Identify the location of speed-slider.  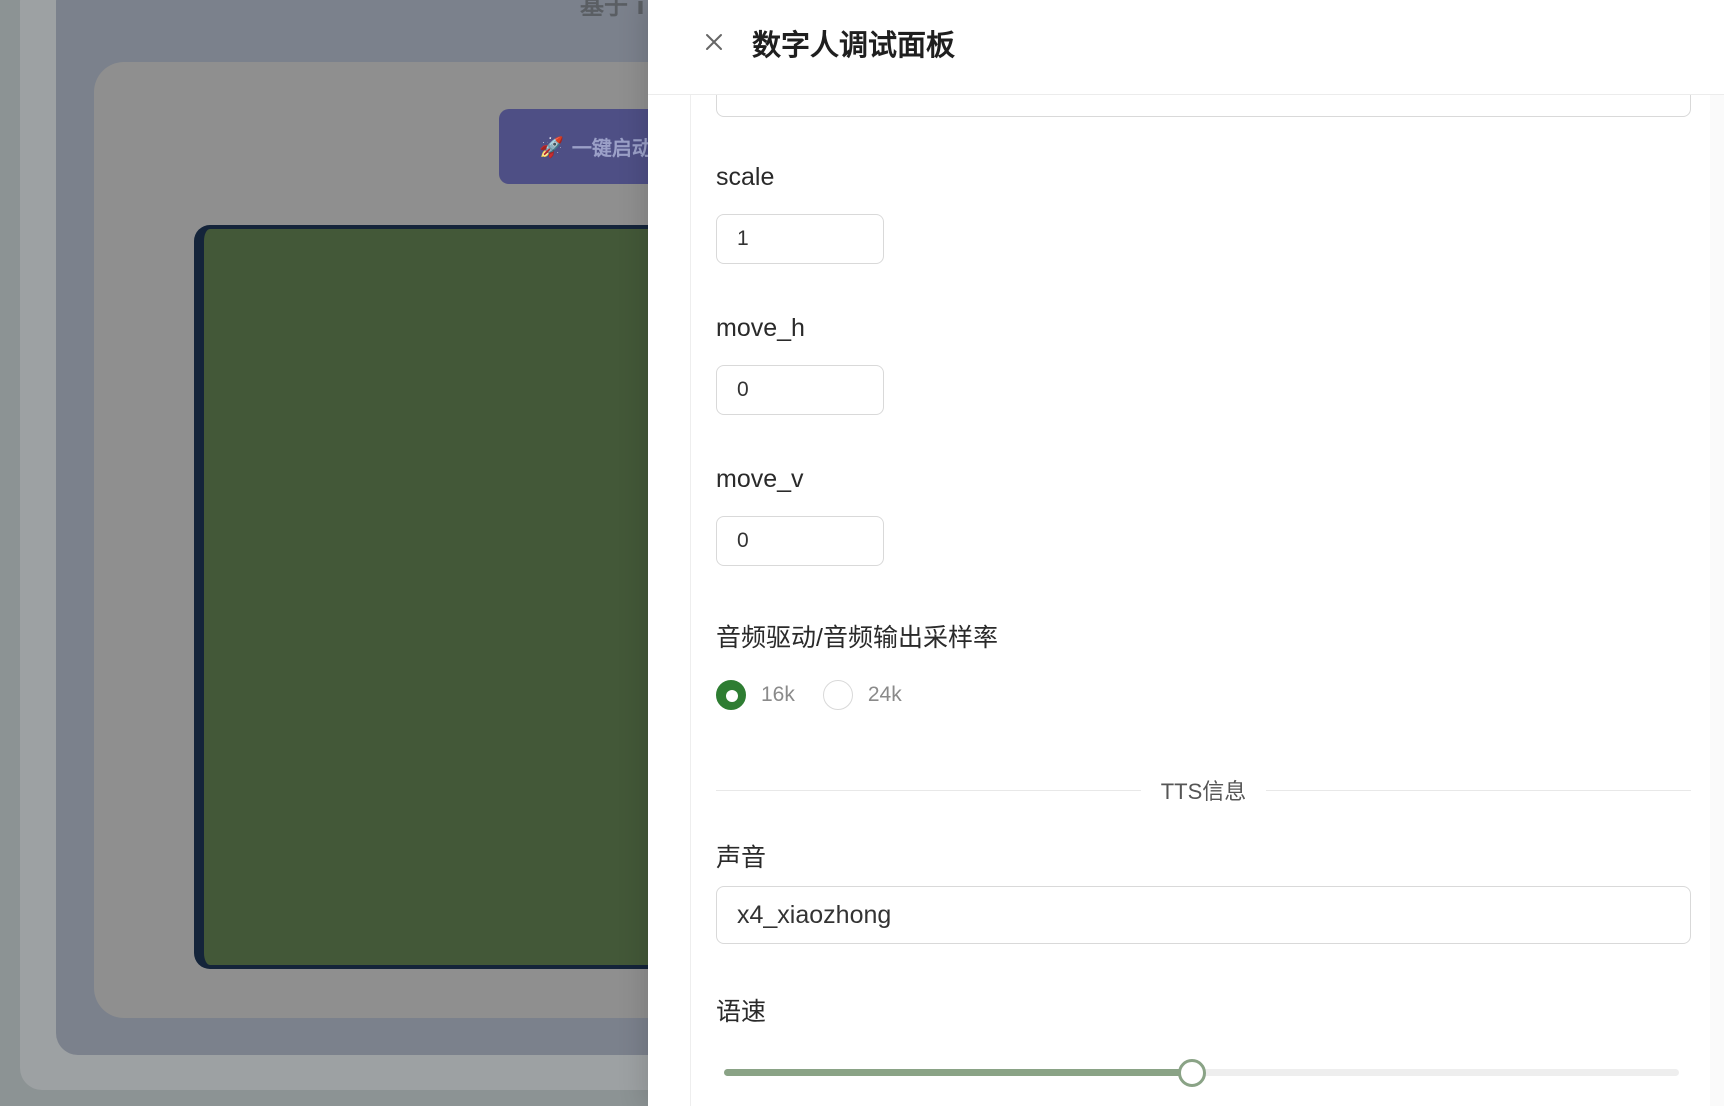
(1201, 1073).